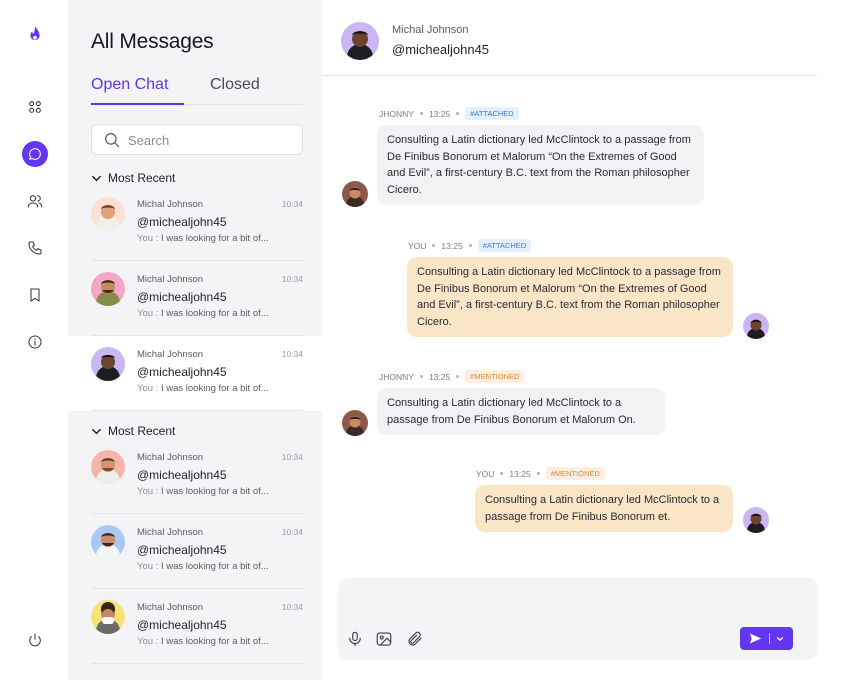  What do you see at coordinates (152, 41) in the screenshot?
I see `page-title: All Messages` at bounding box center [152, 41].